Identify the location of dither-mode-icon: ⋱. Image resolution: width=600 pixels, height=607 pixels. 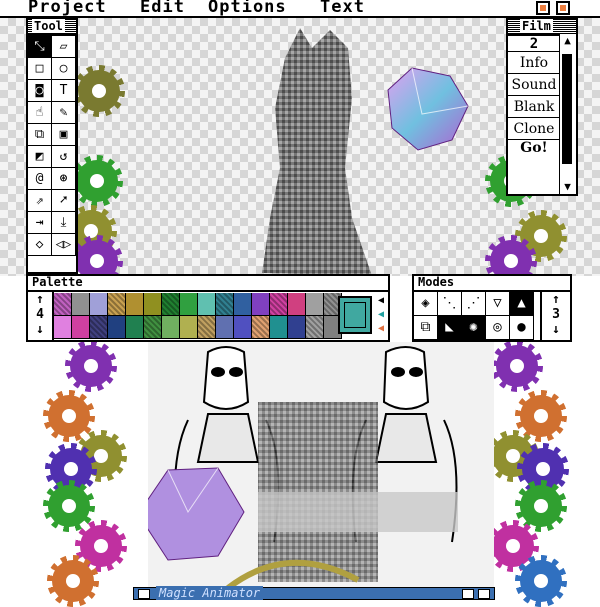
(450, 304).